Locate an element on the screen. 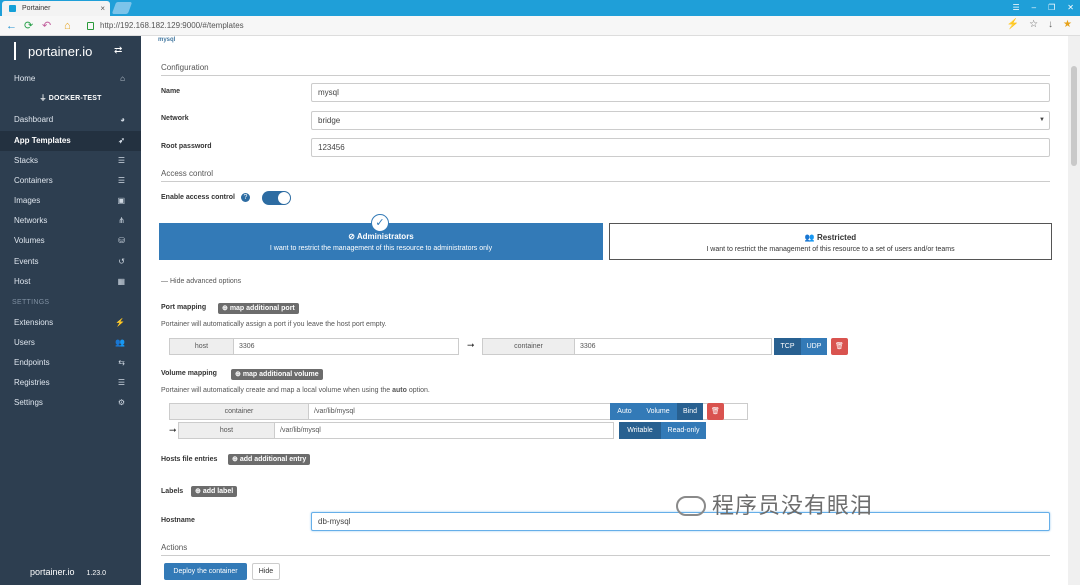 Image resolution: width=1080 pixels, height=585 pixels. configuration-header: Configuration is located at coordinates (605, 69).